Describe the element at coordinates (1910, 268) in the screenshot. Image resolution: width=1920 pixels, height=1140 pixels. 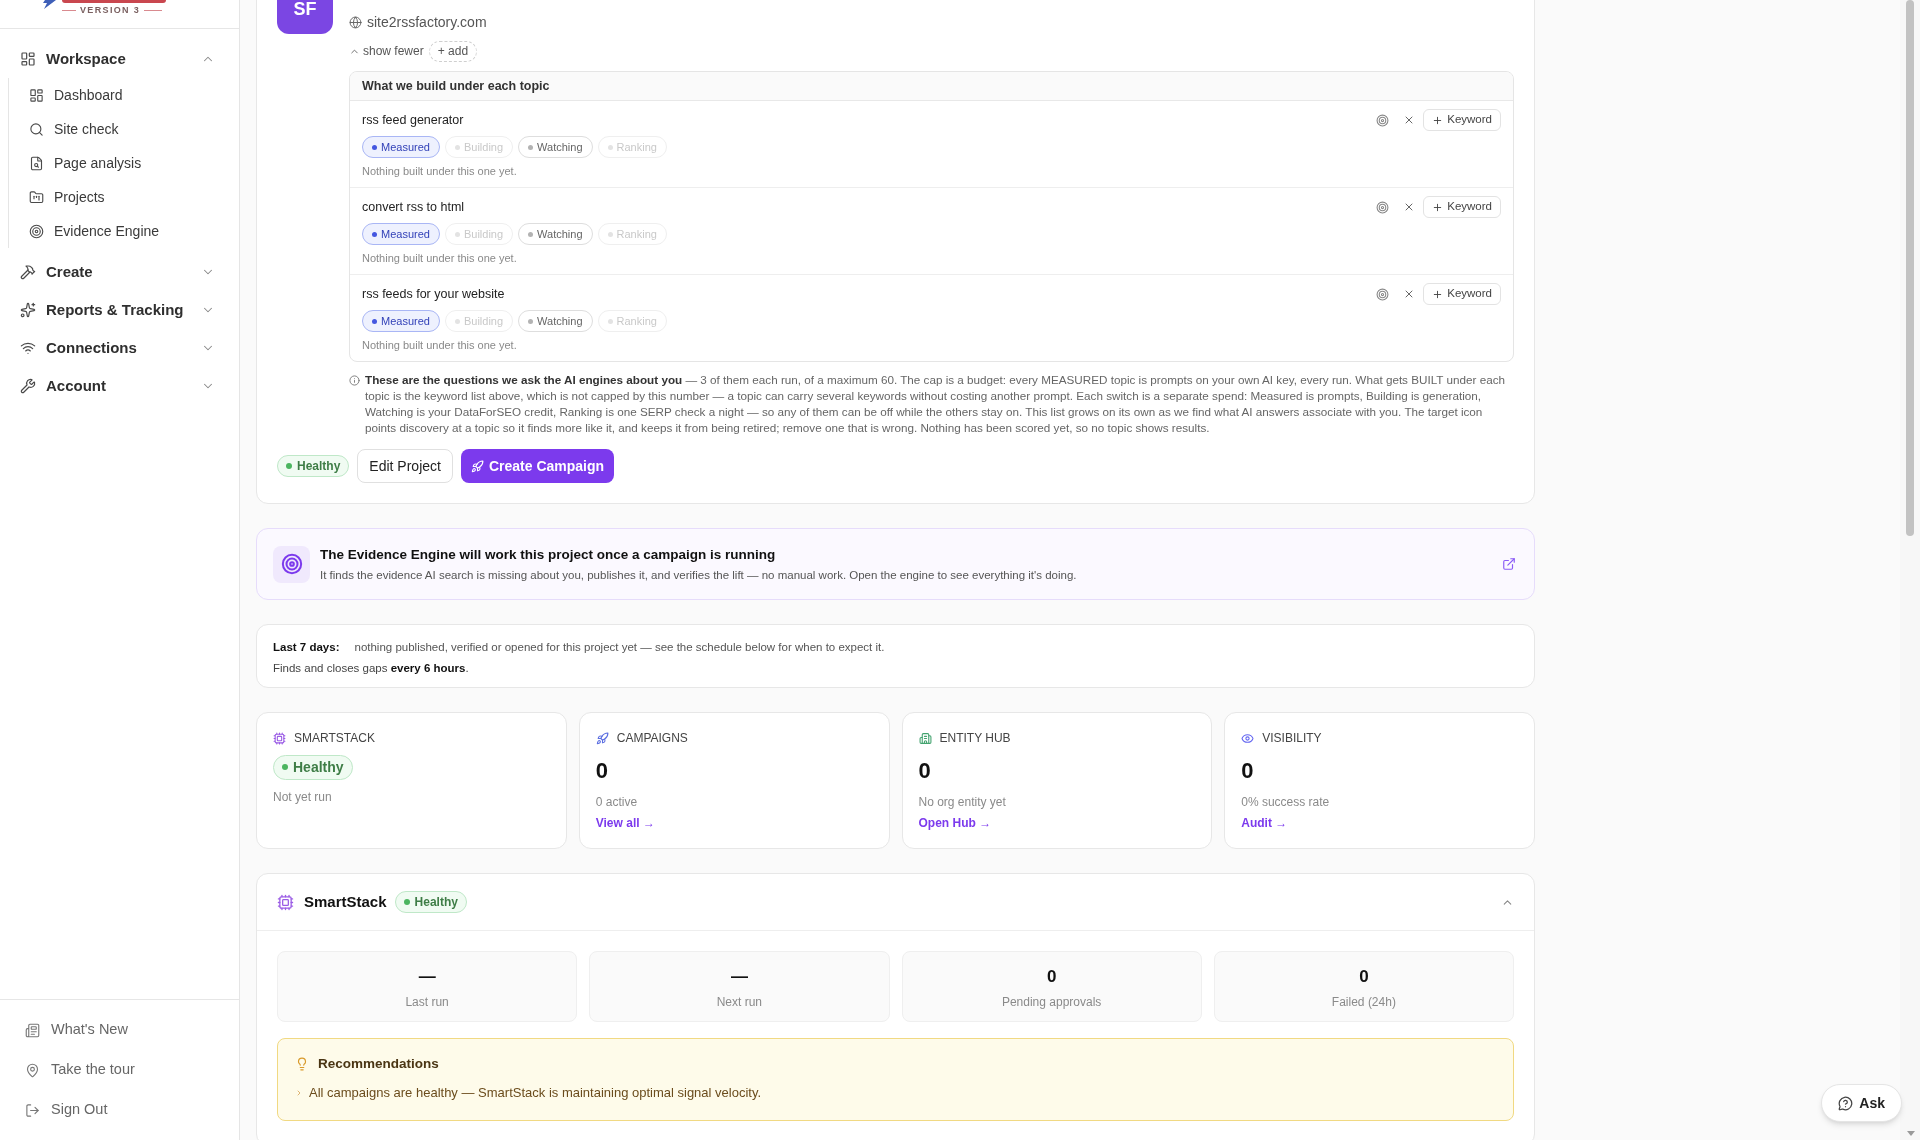
I see `scrollbar-thumb` at that location.